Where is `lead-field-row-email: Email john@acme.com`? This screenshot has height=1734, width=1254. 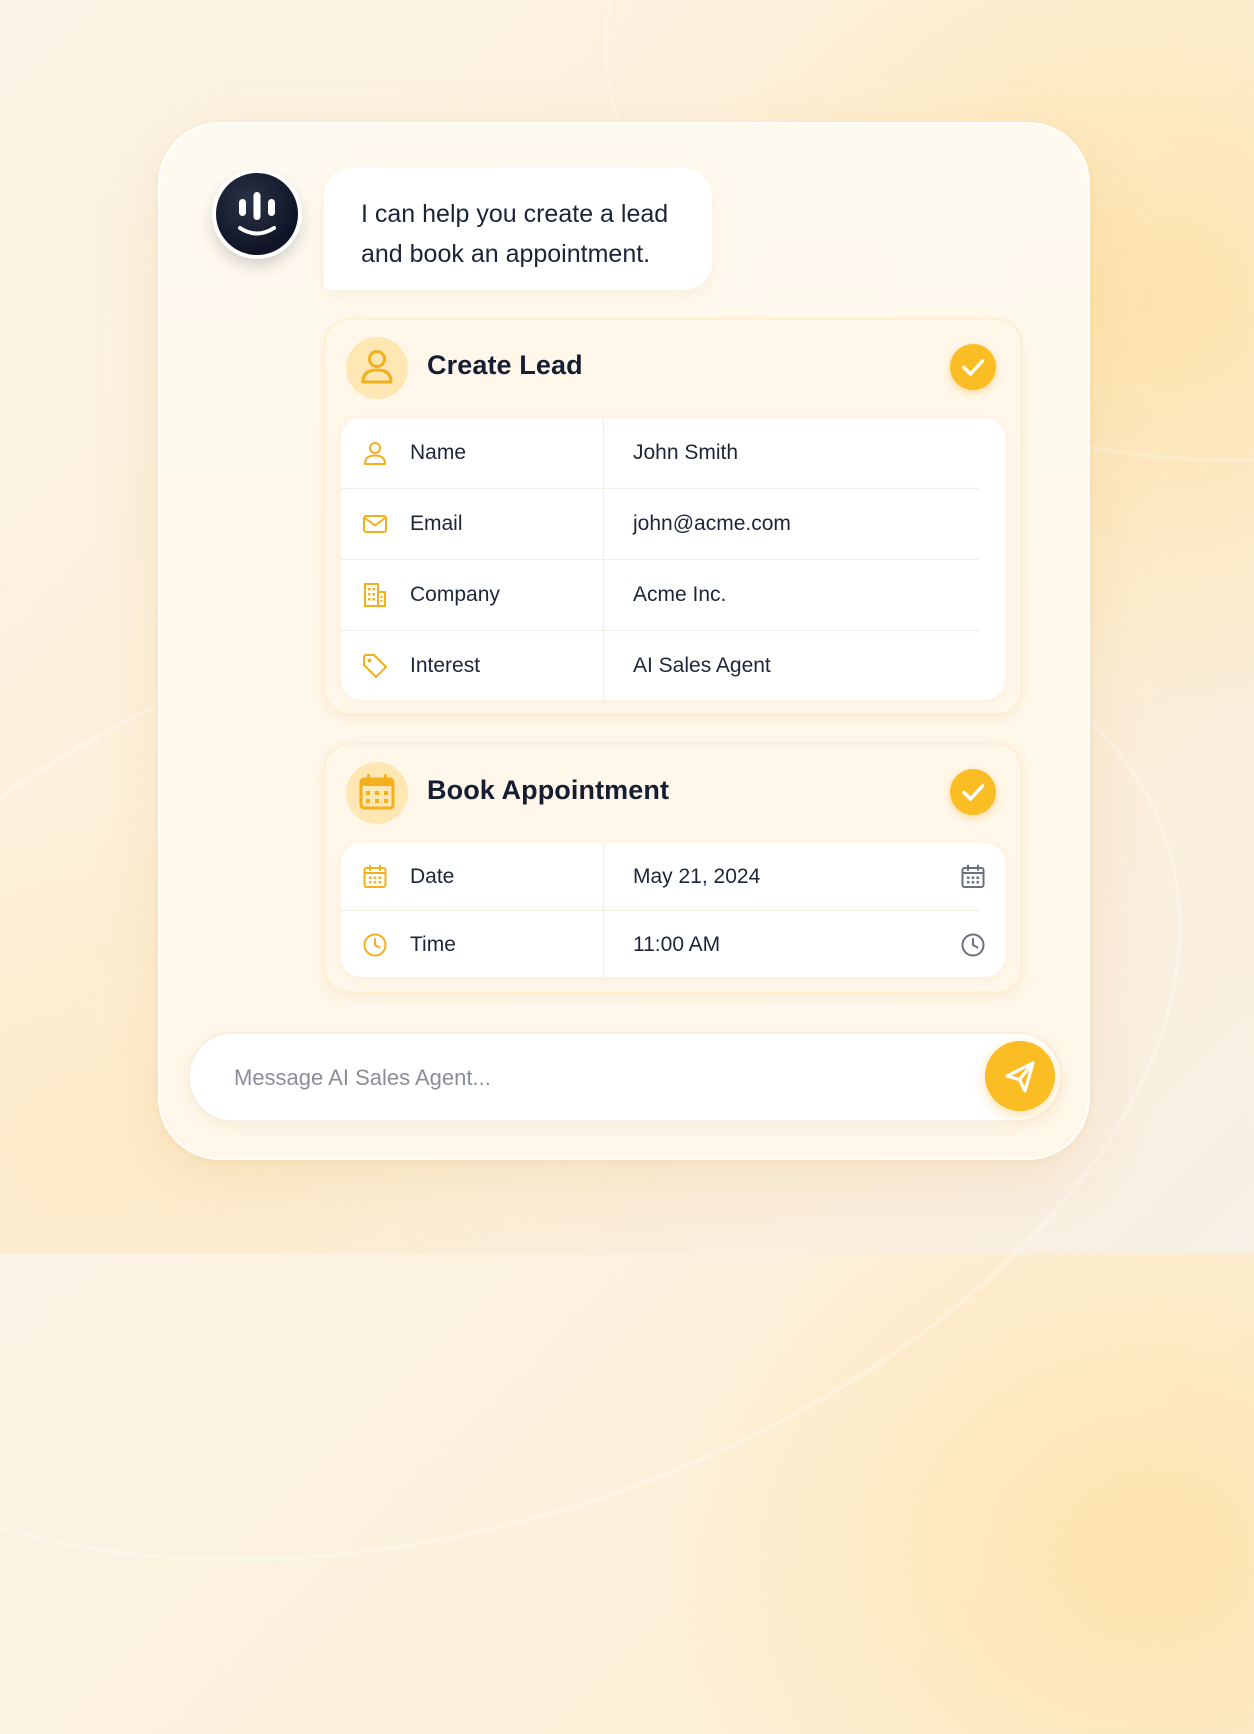 lead-field-row-email: Email john@acme.com is located at coordinates (660, 524).